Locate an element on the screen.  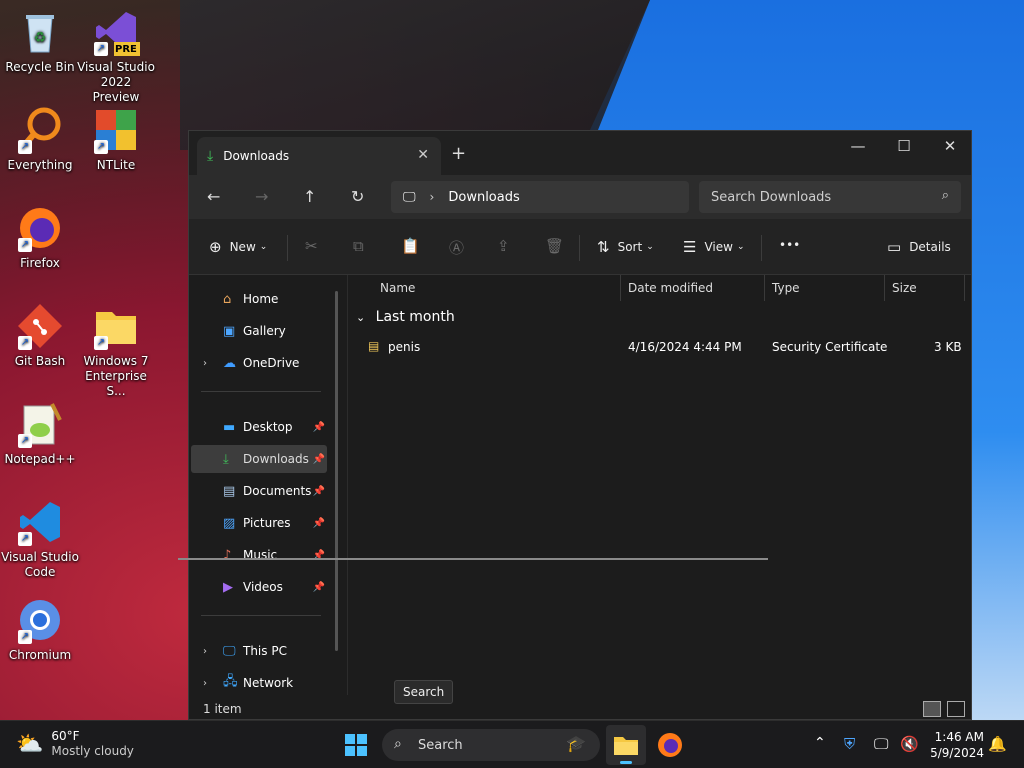
copy-icon: ⧉ is located at coordinates (358, 246).